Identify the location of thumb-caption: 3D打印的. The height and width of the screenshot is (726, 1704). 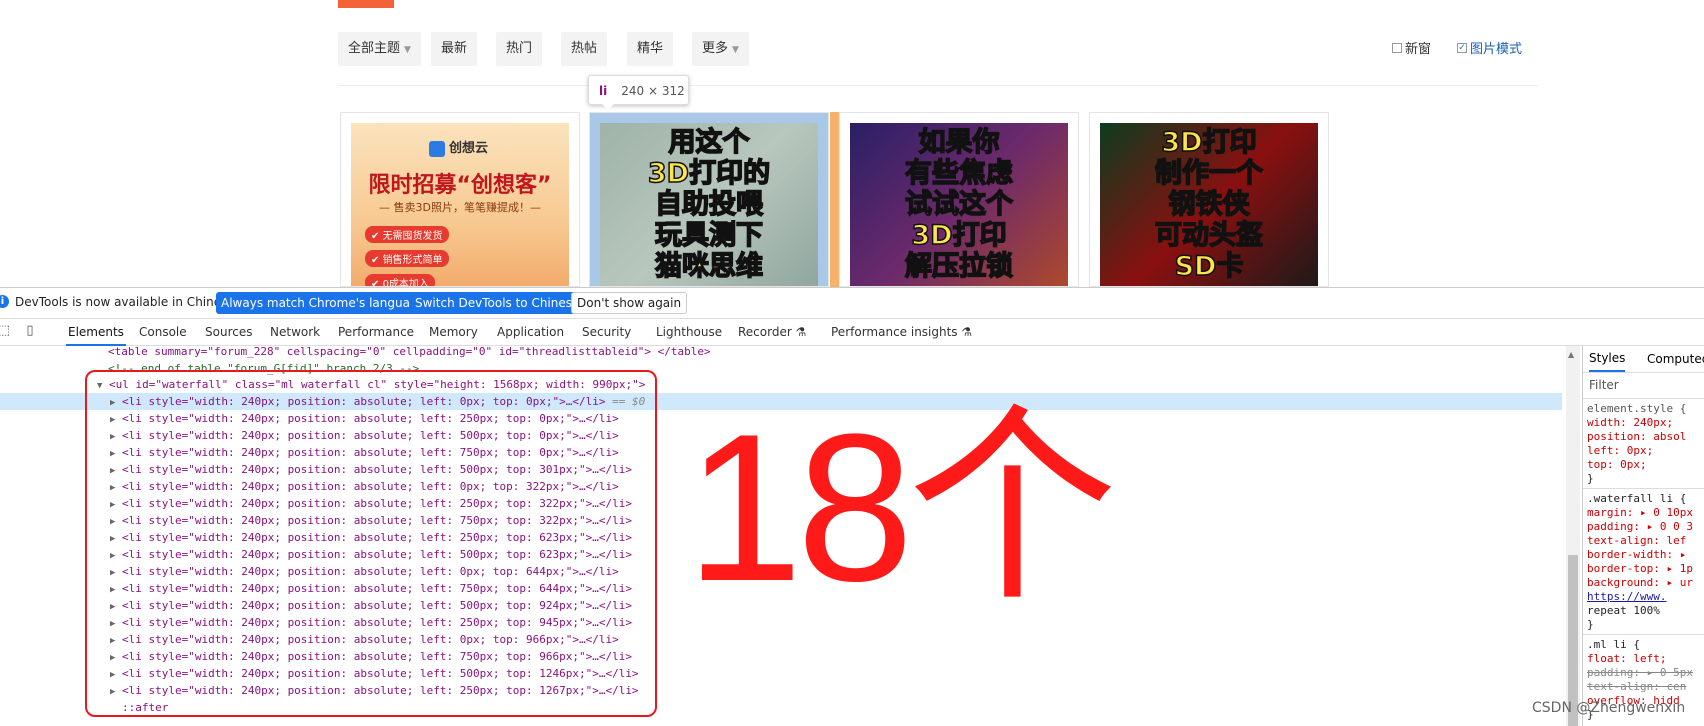
(709, 173).